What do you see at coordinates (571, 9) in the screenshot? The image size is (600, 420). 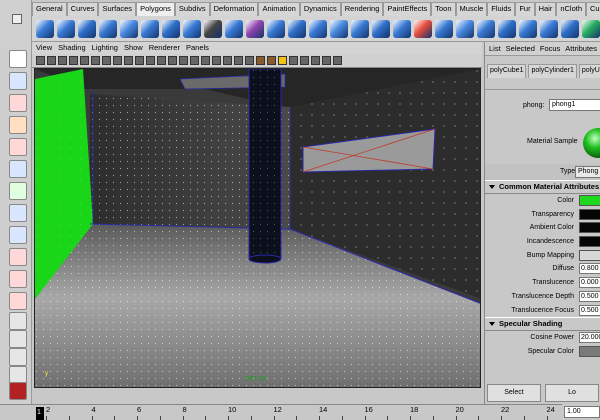 I see `shelf-tab: nCloth` at bounding box center [571, 9].